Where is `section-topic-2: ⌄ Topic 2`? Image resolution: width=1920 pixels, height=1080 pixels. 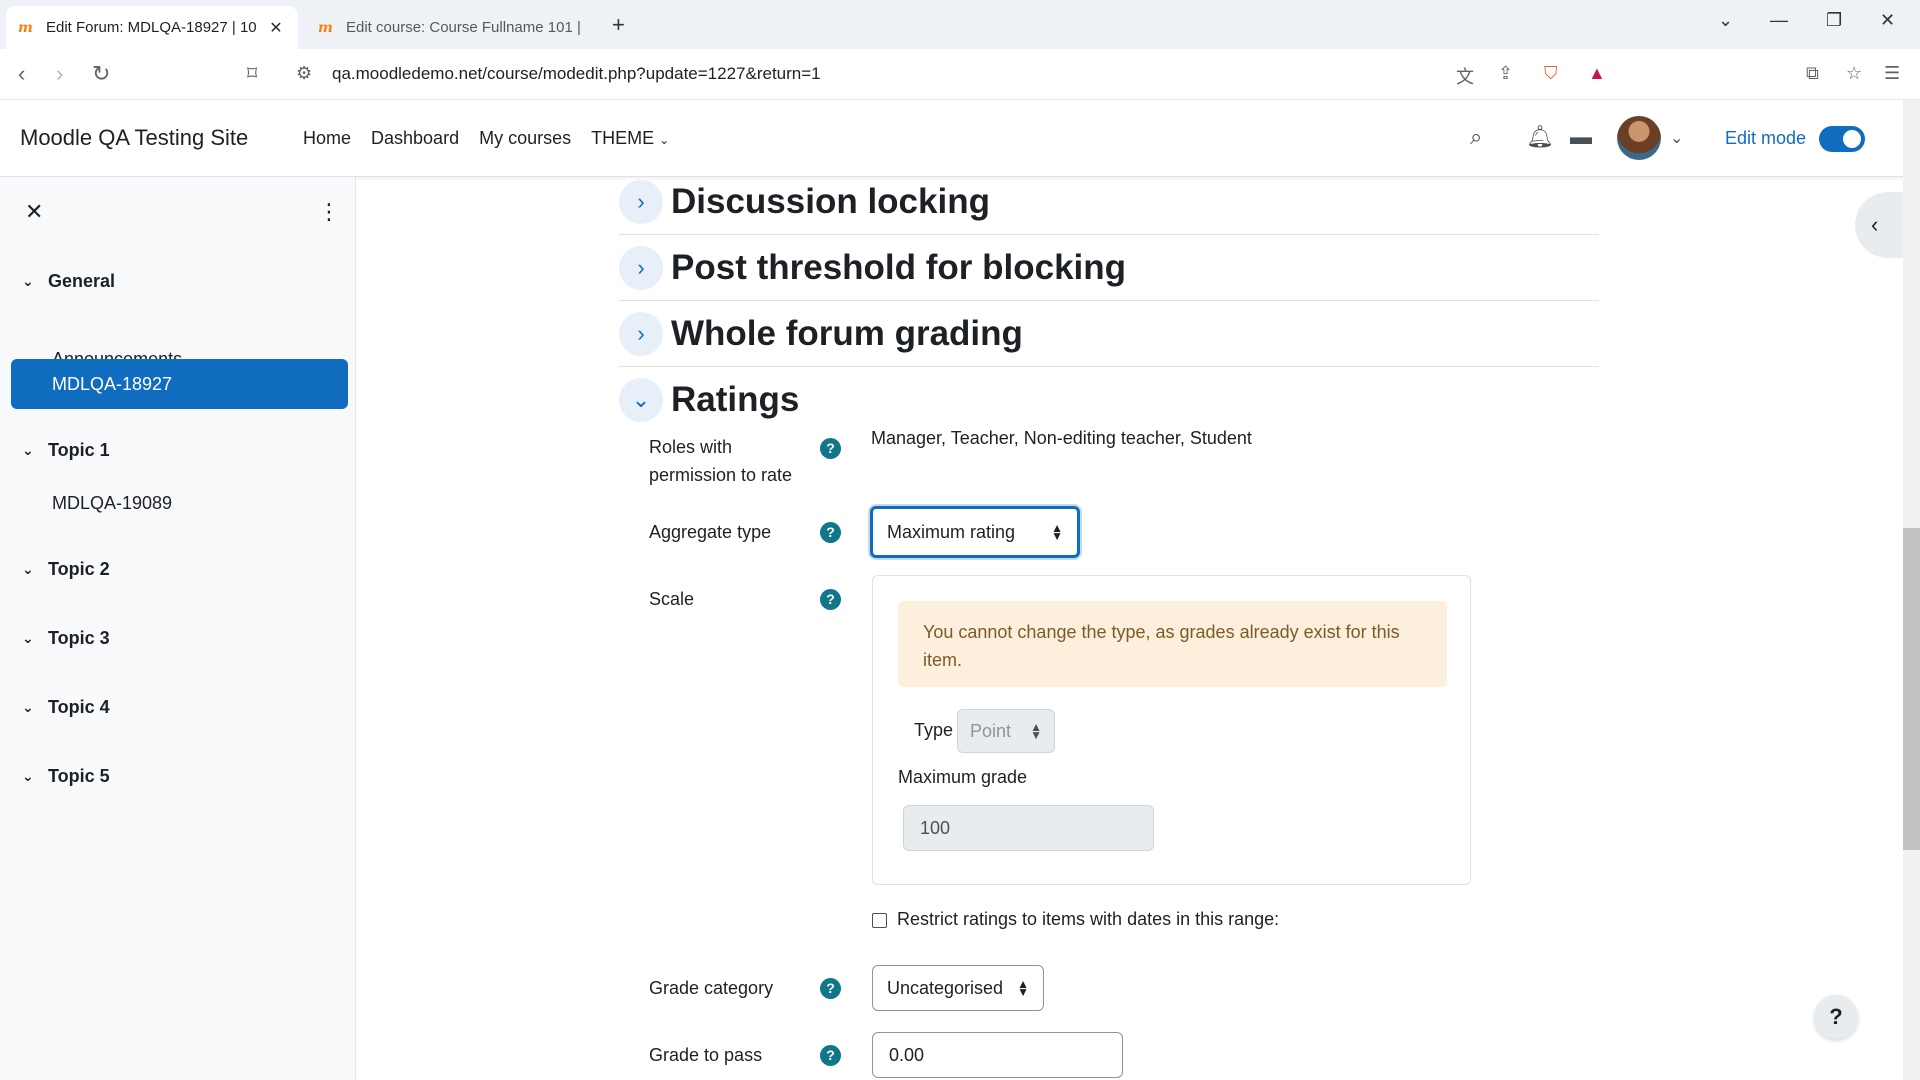
section-topic-2: ⌄ Topic 2 is located at coordinates (66, 569).